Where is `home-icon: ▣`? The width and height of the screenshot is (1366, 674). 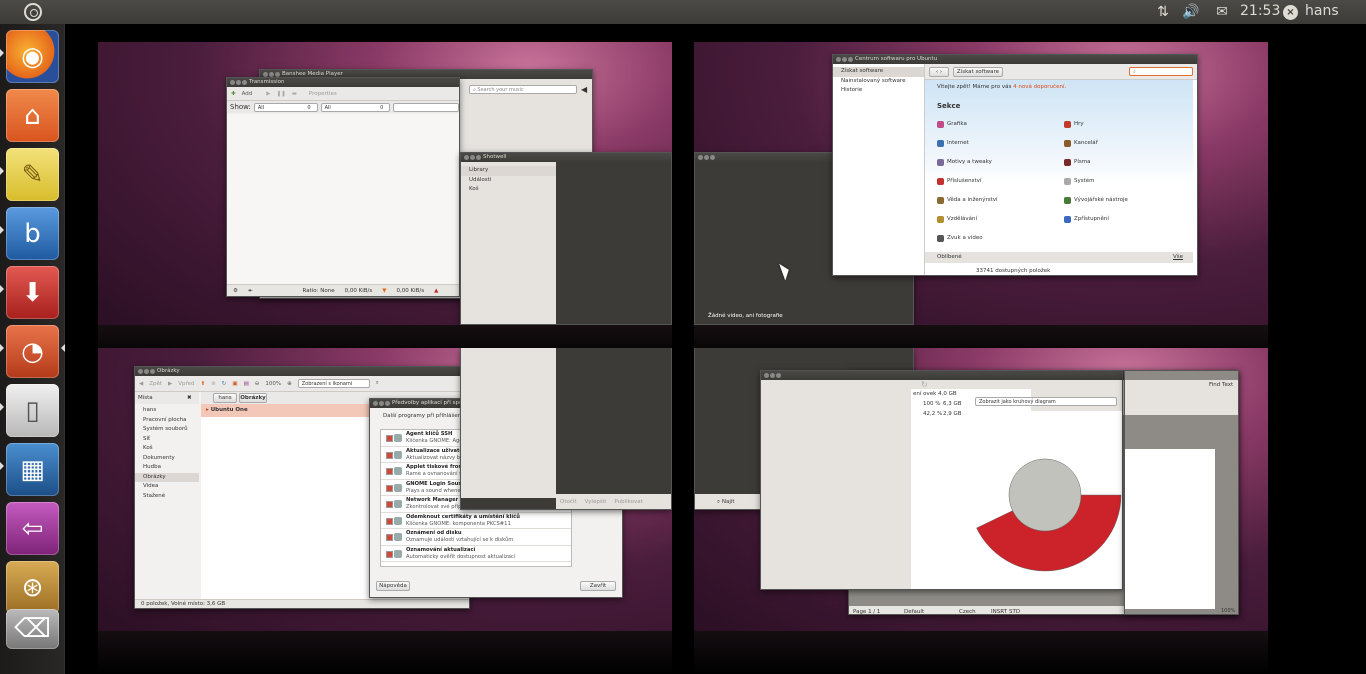 home-icon: ▣ is located at coordinates (234, 384).